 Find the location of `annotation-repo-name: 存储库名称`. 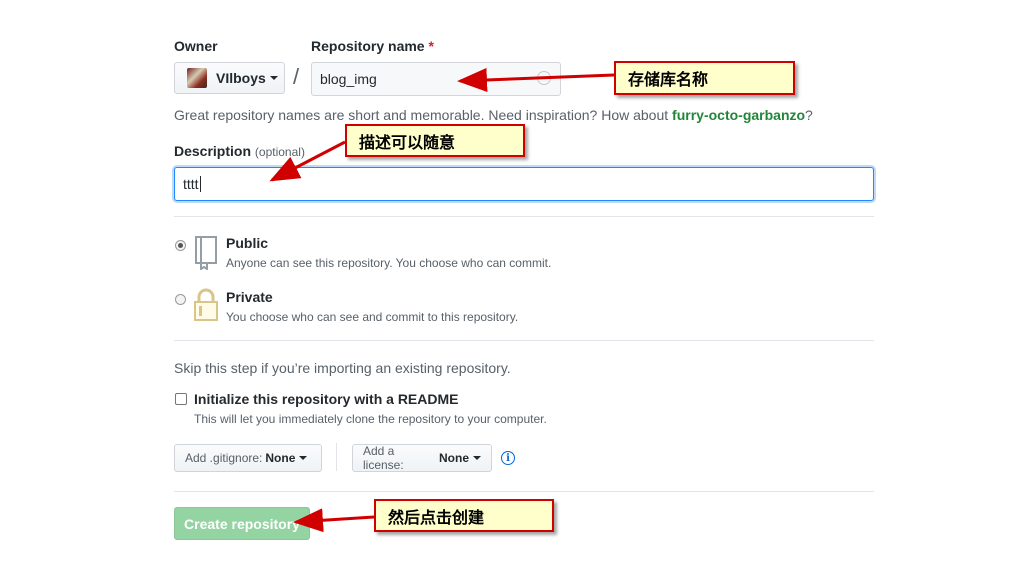

annotation-repo-name: 存储库名称 is located at coordinates (704, 78).